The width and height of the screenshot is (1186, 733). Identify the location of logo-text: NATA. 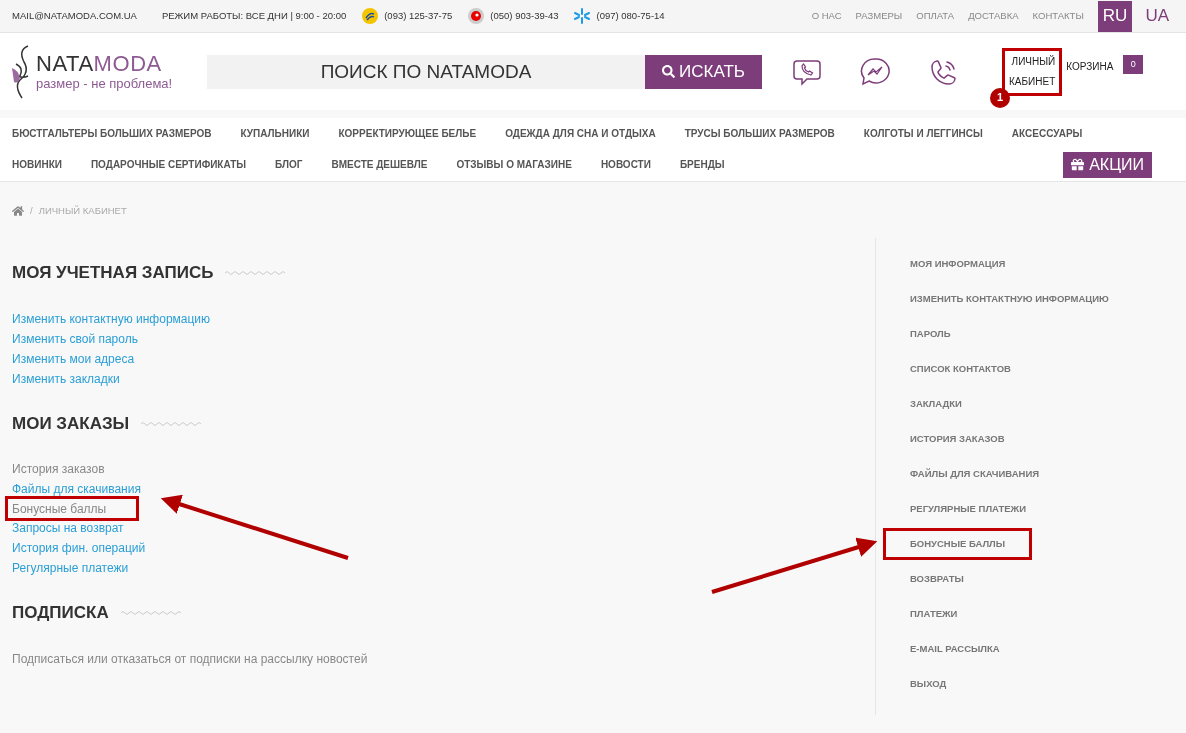
(65, 63).